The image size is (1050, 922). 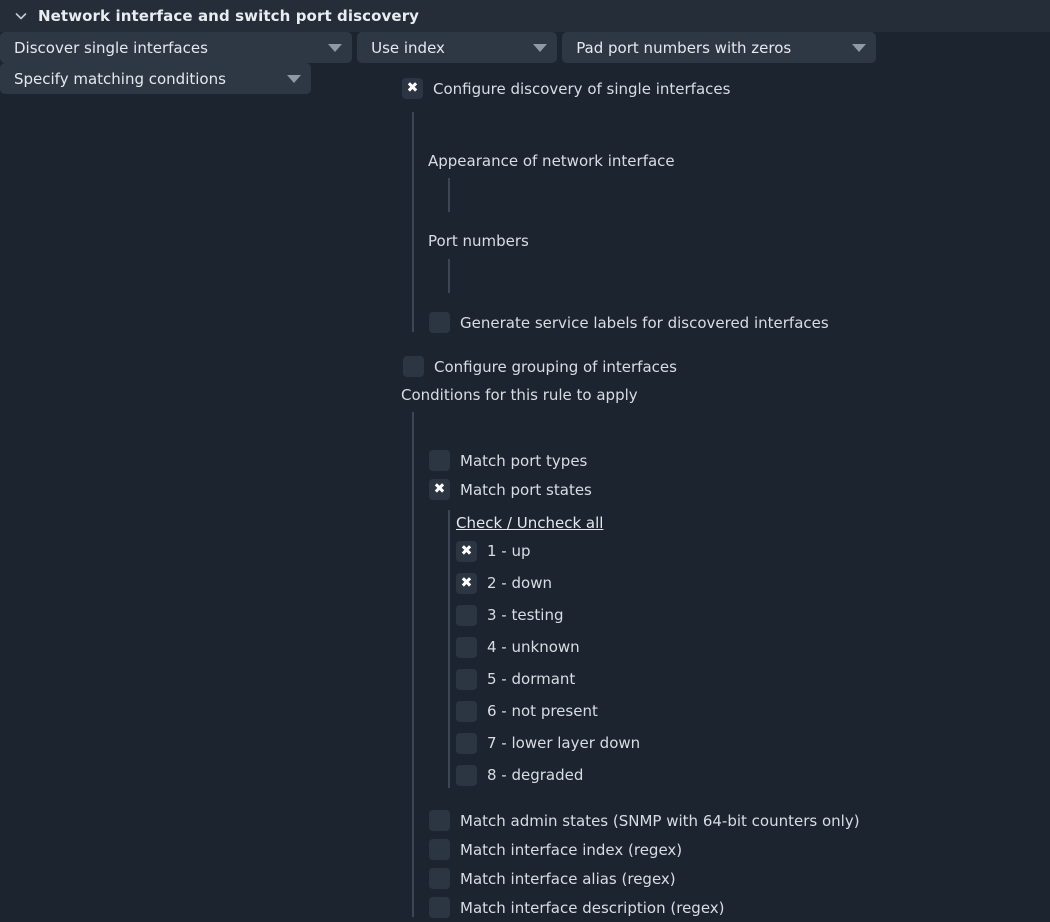 What do you see at coordinates (519, 583) in the screenshot?
I see `checkbox-label: 2 - down` at bounding box center [519, 583].